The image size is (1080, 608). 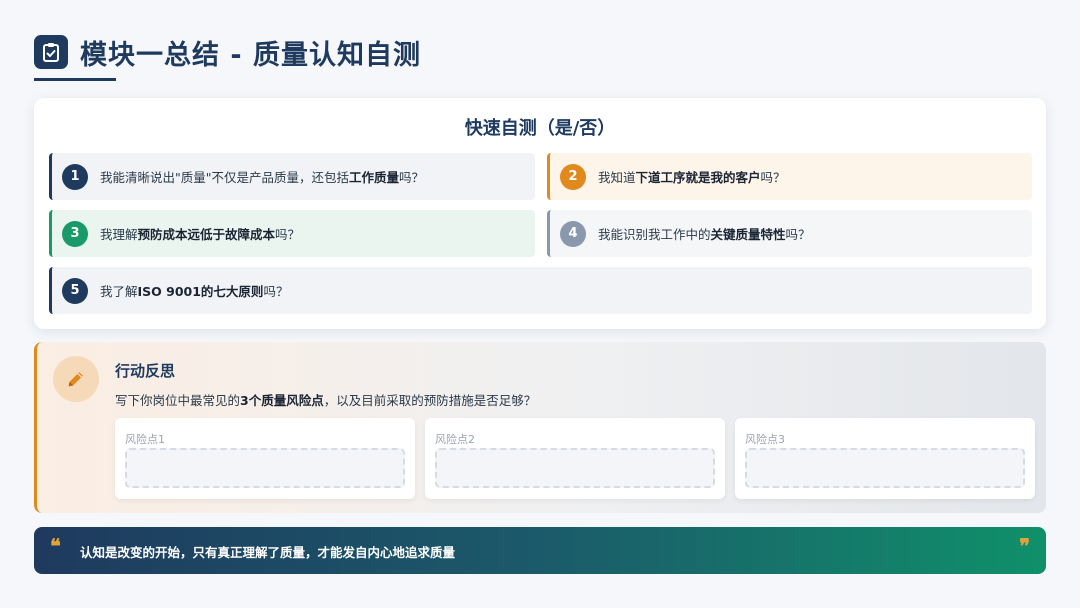 I want to click on question-text: 我能识别我工作中的关键质量特性吗？, so click(x=704, y=234).